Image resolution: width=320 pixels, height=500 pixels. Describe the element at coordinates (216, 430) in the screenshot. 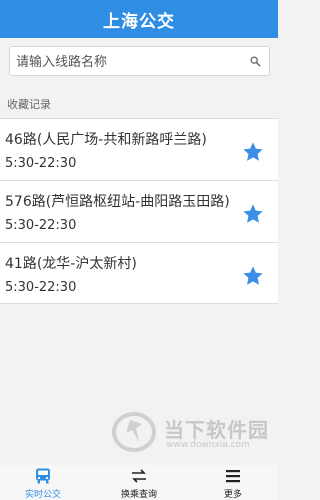

I see `watermark-brand: 当下软件园` at that location.